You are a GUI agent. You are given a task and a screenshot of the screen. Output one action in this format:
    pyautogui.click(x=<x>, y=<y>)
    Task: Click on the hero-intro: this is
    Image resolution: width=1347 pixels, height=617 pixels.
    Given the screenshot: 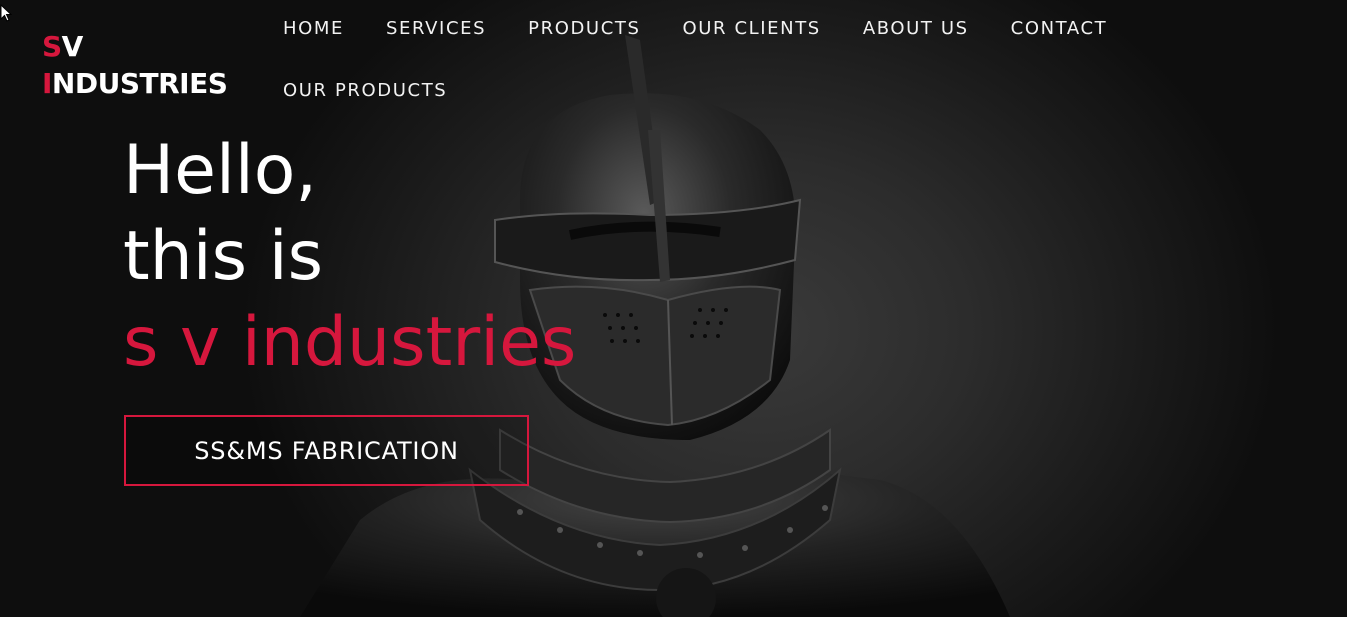 What is the action you would take?
    pyautogui.click(x=223, y=256)
    